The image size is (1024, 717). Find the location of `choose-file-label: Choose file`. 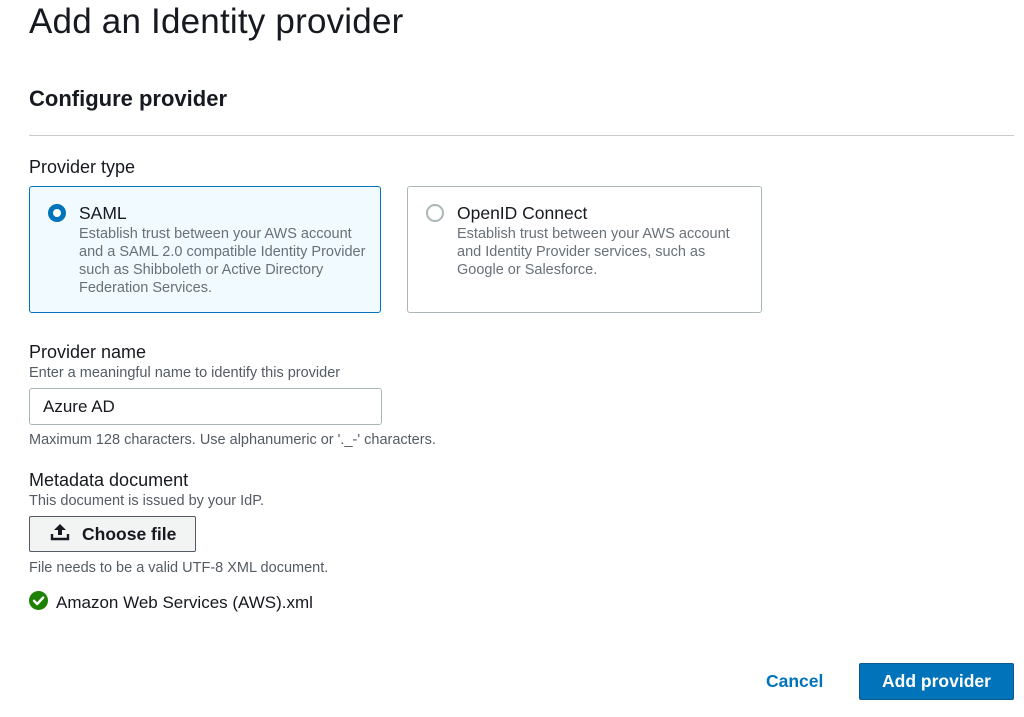

choose-file-label: Choose file is located at coordinates (129, 533).